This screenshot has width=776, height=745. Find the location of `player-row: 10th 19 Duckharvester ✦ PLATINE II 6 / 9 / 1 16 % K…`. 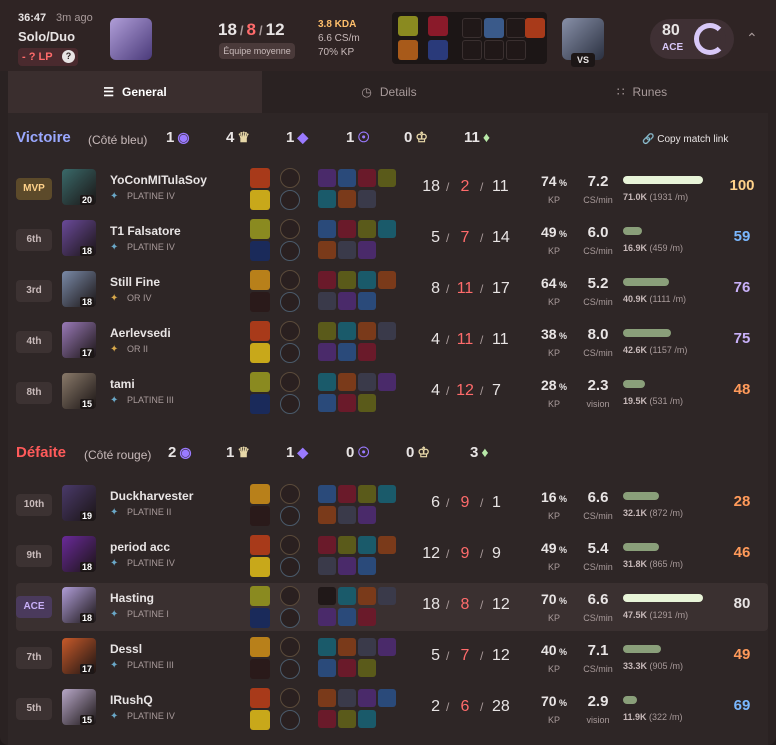

player-row: 10th 19 Duckharvester ✦ PLATINE II 6 / 9 / 1 16 % K… is located at coordinates (392, 505).